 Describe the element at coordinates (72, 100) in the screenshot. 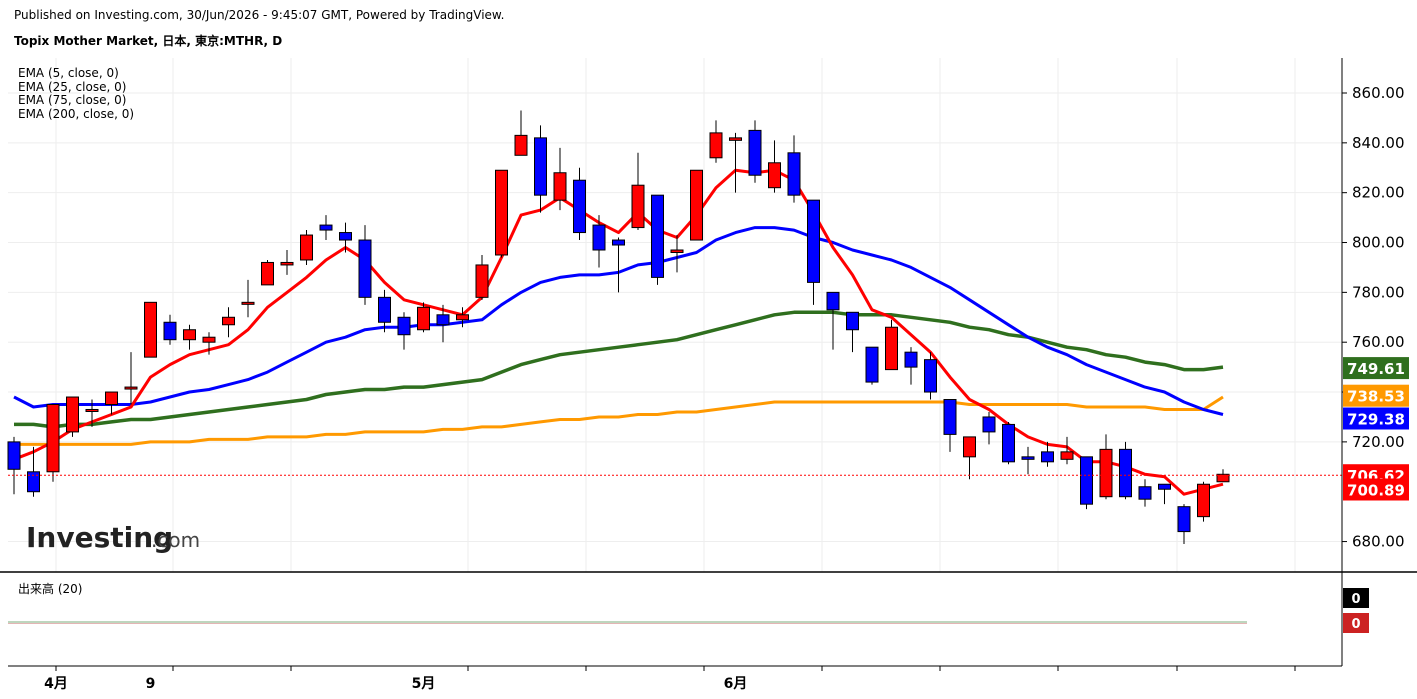

I see `legend-ema-75: EMA (75, close, 0)` at that location.